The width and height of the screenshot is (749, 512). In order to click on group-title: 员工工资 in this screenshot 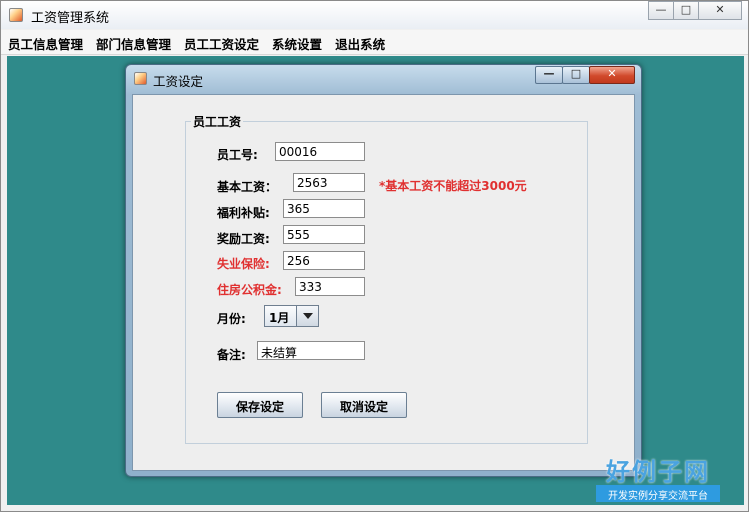, I will do `click(217, 121)`.